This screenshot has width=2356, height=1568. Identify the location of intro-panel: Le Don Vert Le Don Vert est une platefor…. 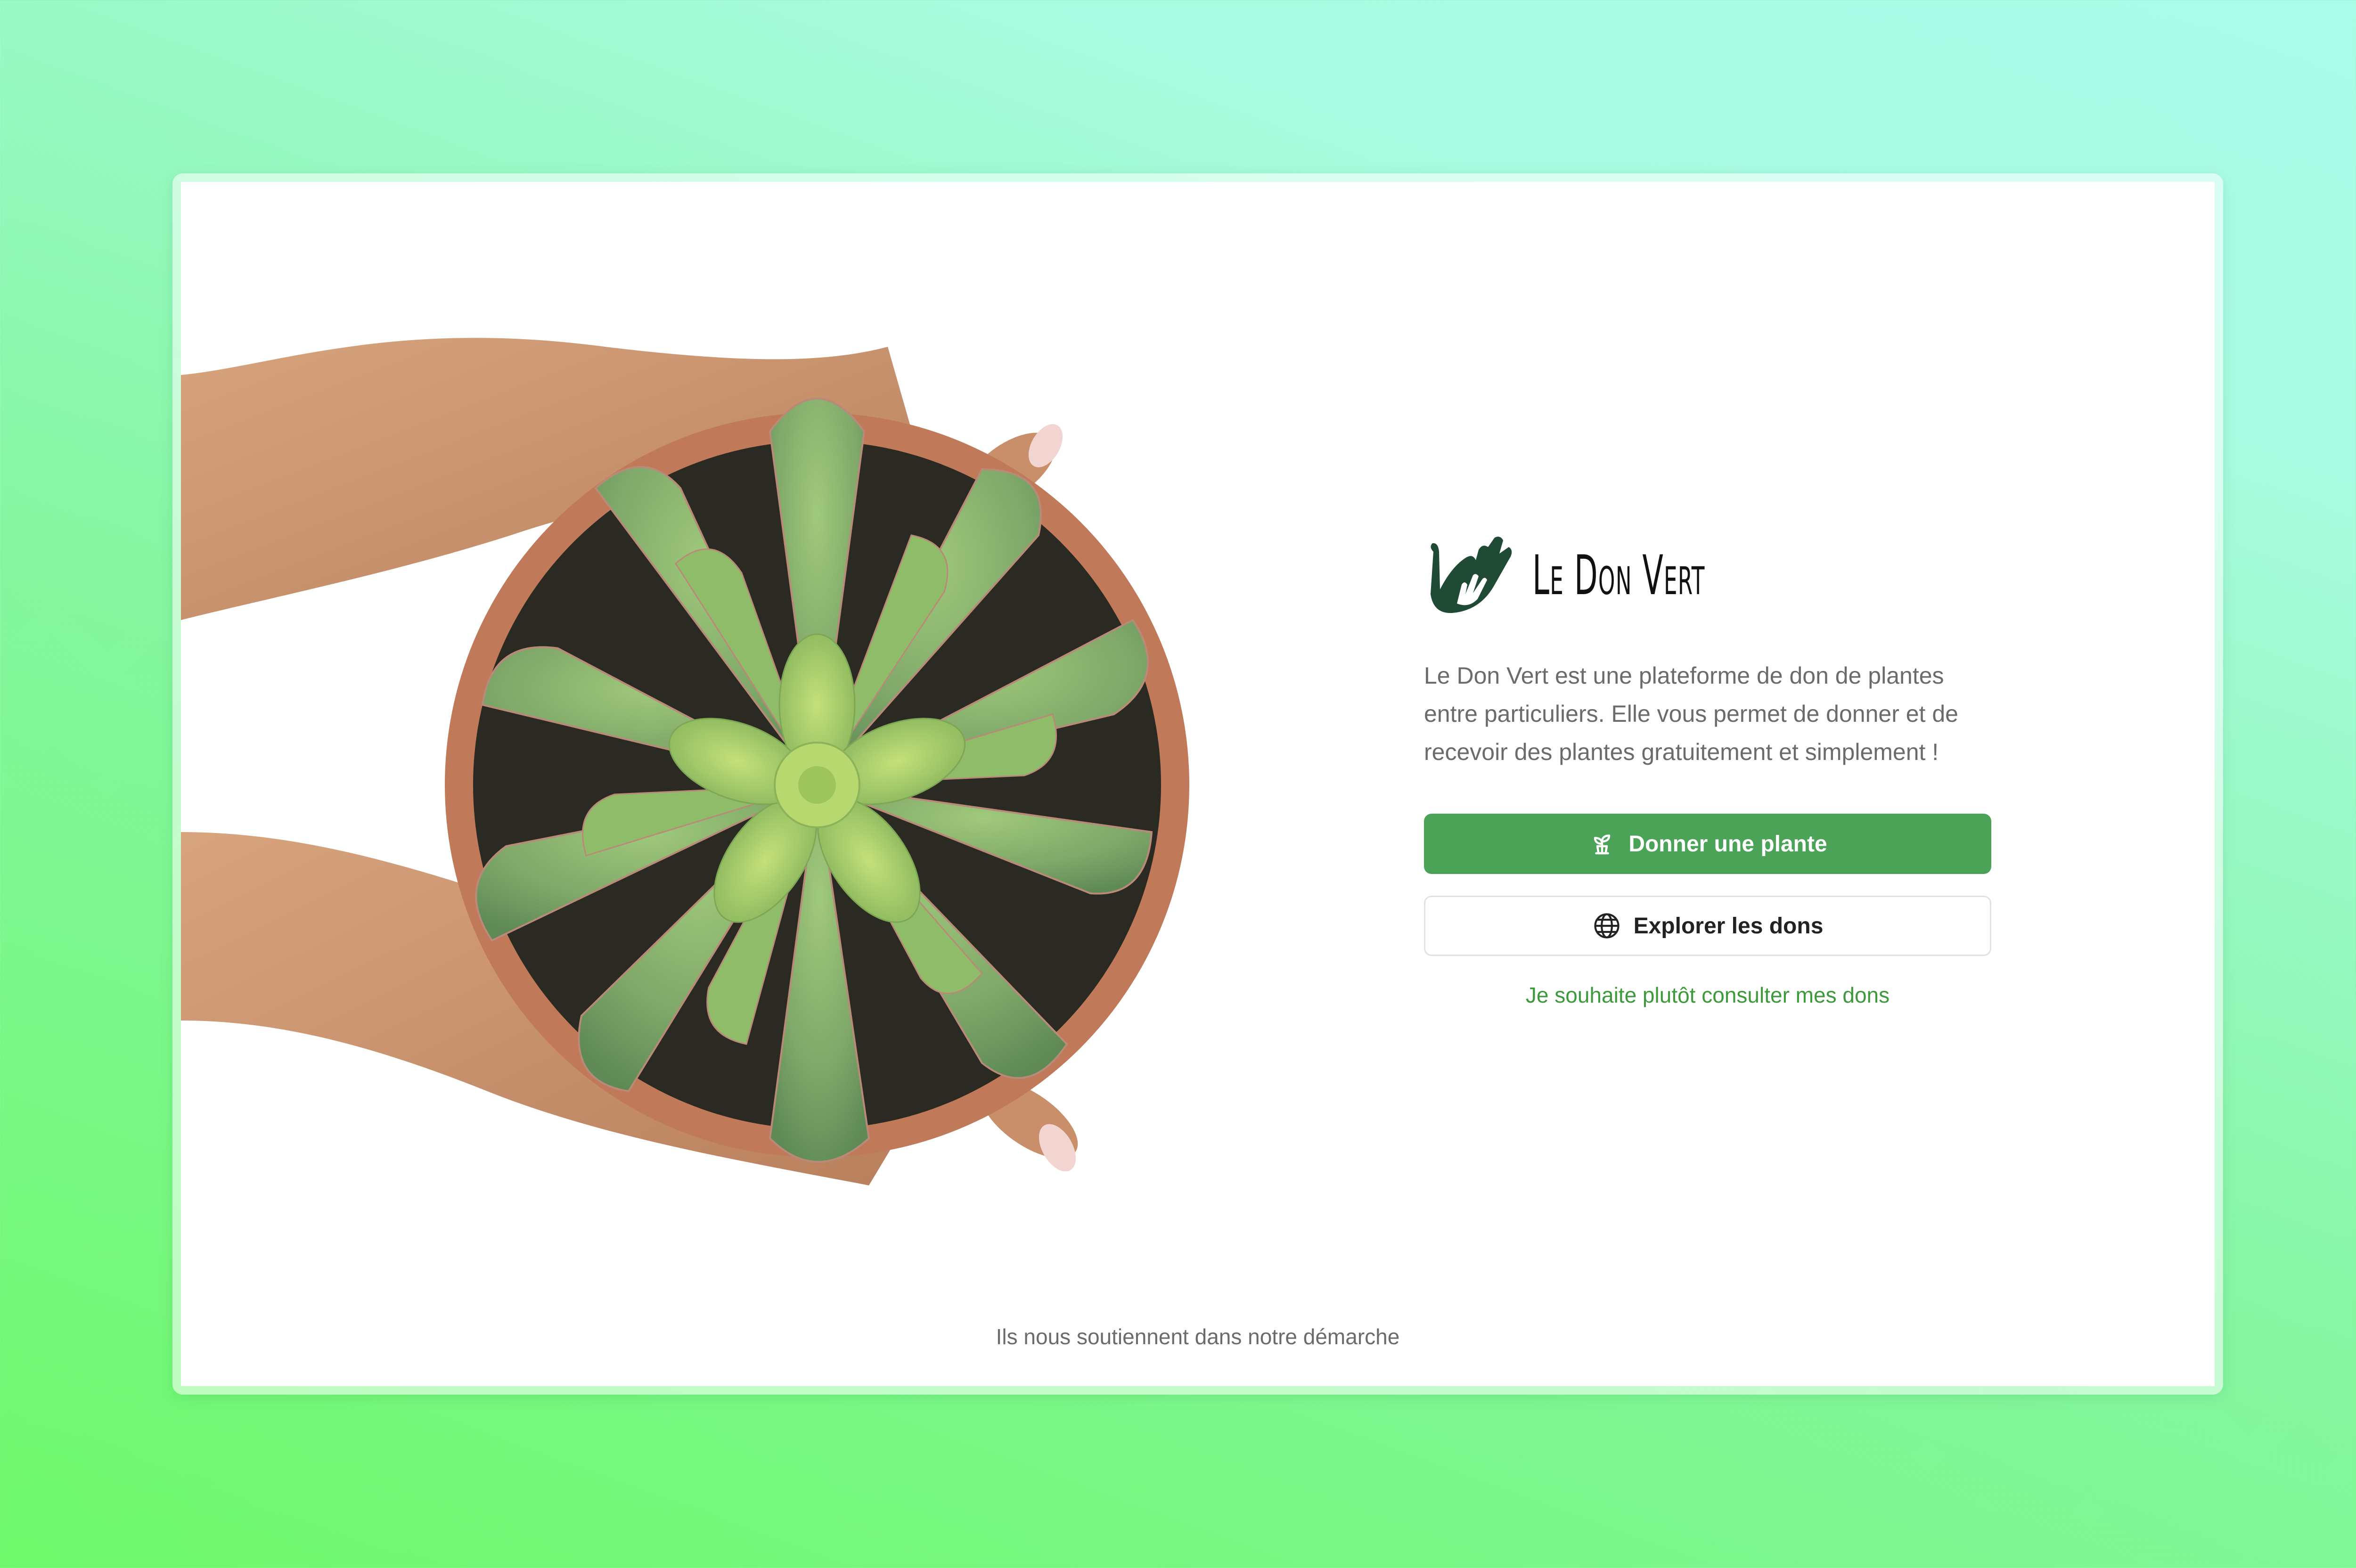
(1709, 770).